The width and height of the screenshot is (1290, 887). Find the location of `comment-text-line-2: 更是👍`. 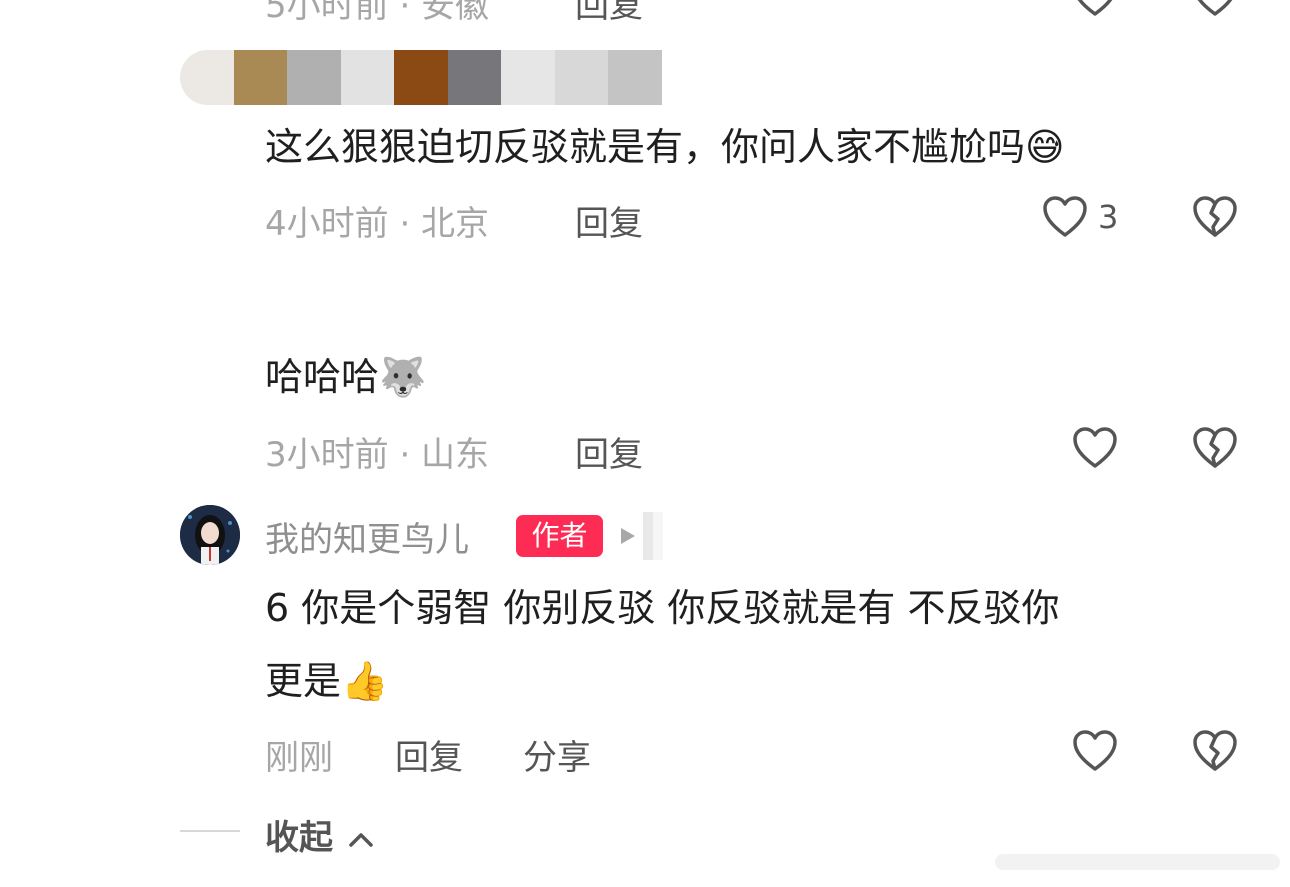

comment-text-line-2: 更是👍 is located at coordinates (326, 681).